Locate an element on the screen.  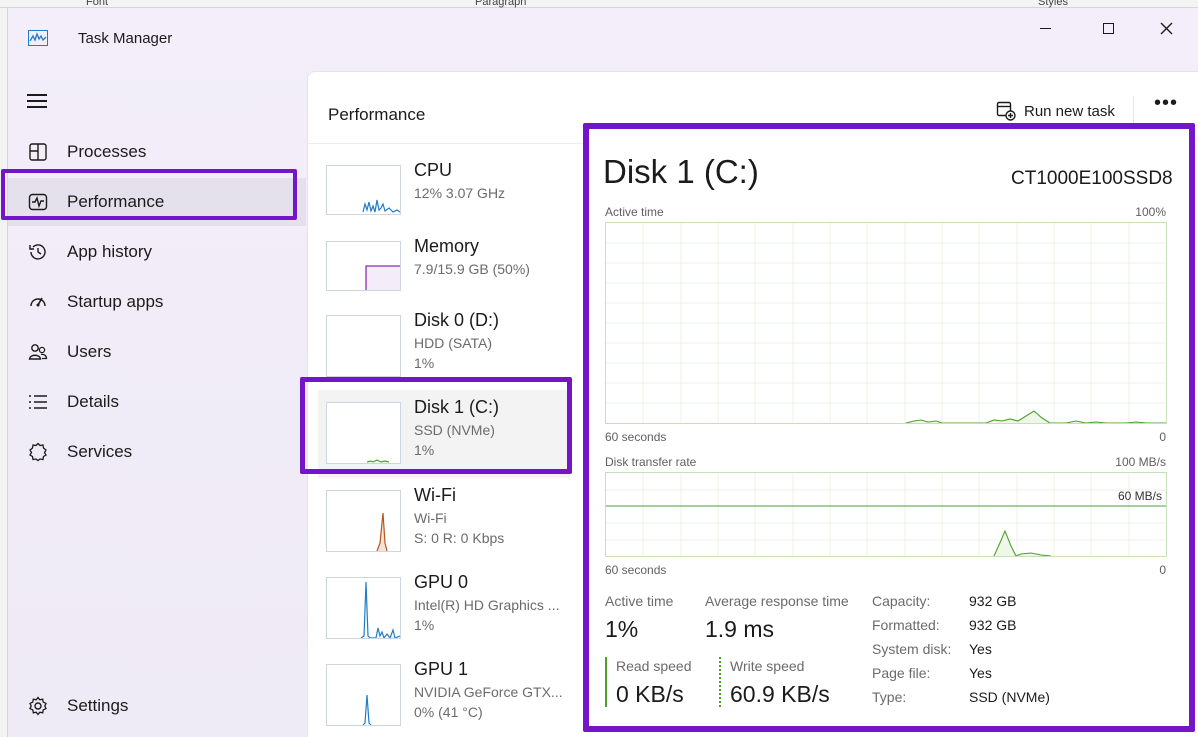
nav-item-users: Users is located at coordinates (157, 352).